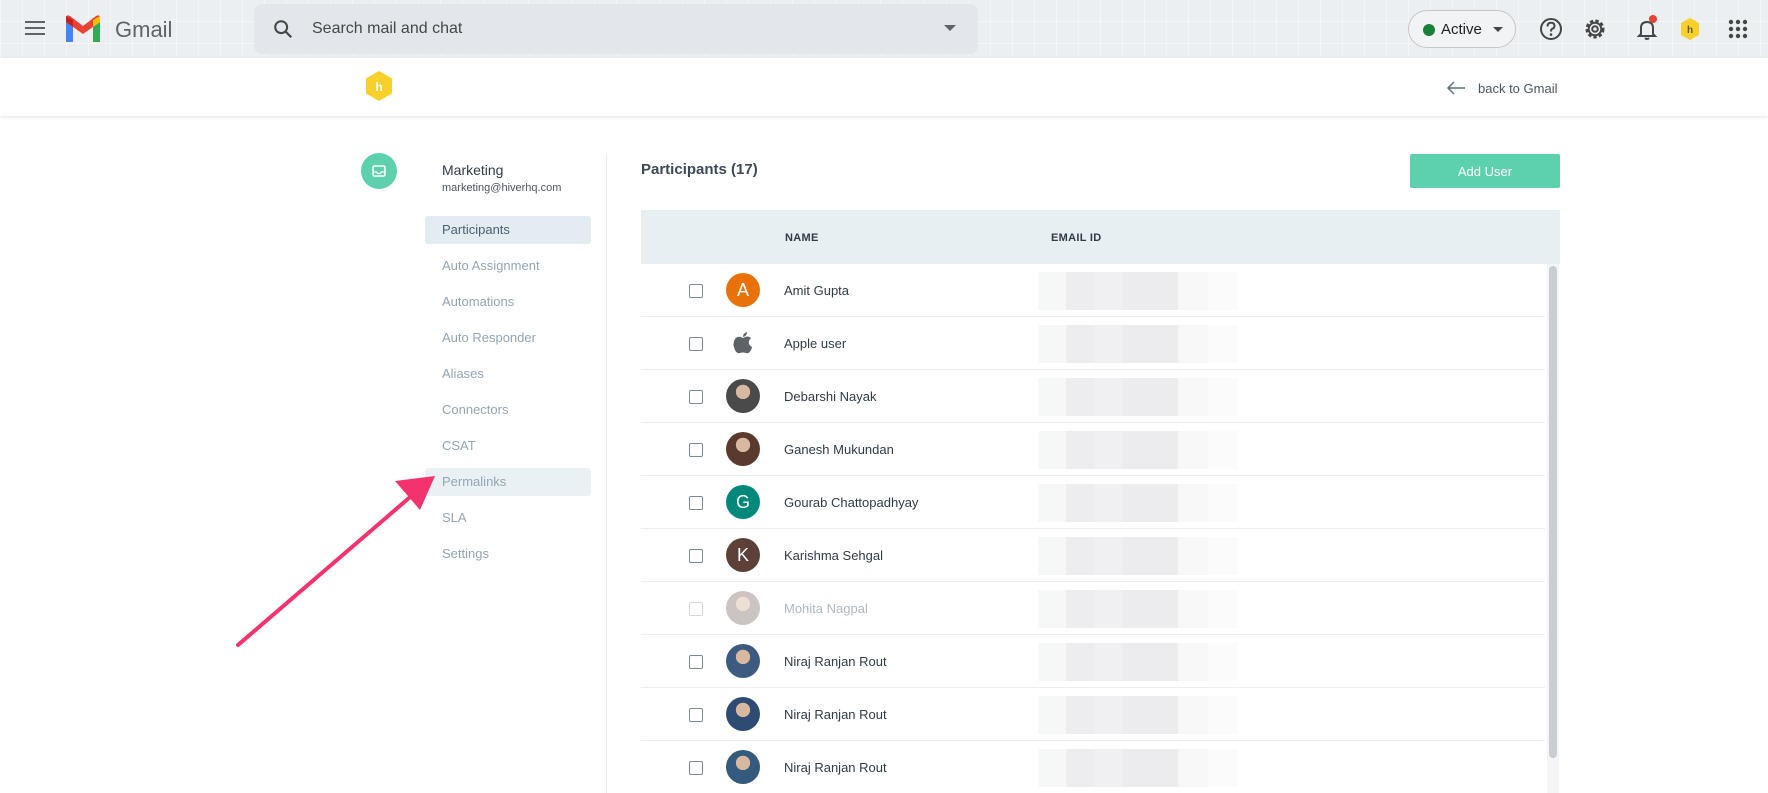  What do you see at coordinates (743, 555) in the screenshot?
I see `avatar: K` at bounding box center [743, 555].